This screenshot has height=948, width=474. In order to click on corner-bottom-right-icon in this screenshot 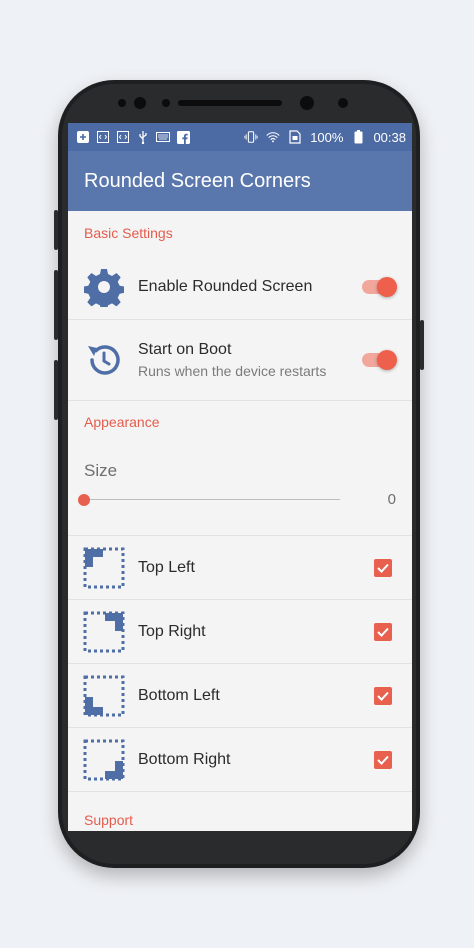, I will do `click(104, 760)`.